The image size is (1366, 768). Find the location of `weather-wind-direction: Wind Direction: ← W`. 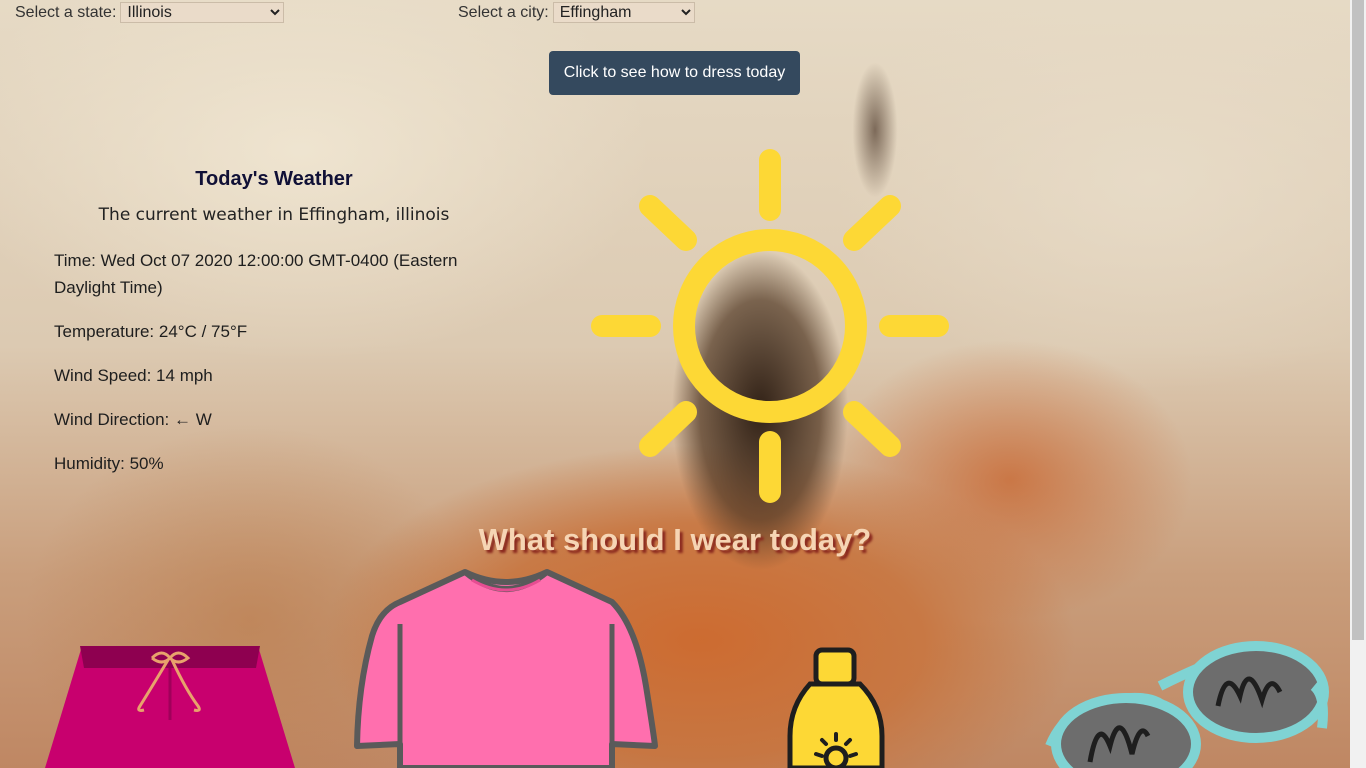

weather-wind-direction: Wind Direction: ← W is located at coordinates (133, 419).